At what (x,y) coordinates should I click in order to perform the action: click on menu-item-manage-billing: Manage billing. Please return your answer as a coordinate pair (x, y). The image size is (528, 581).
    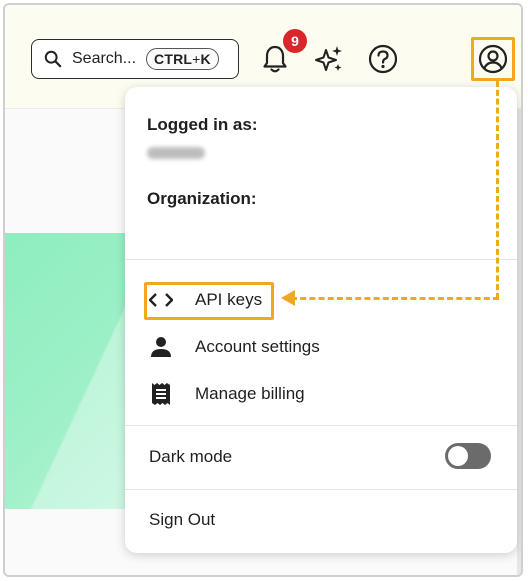
    Looking at the image, I should click on (227, 394).